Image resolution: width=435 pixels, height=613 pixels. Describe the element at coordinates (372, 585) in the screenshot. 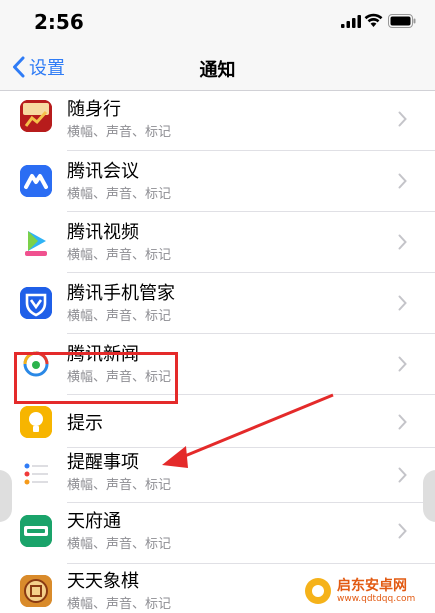

I see `watermark-title: 启东安卓网` at that location.